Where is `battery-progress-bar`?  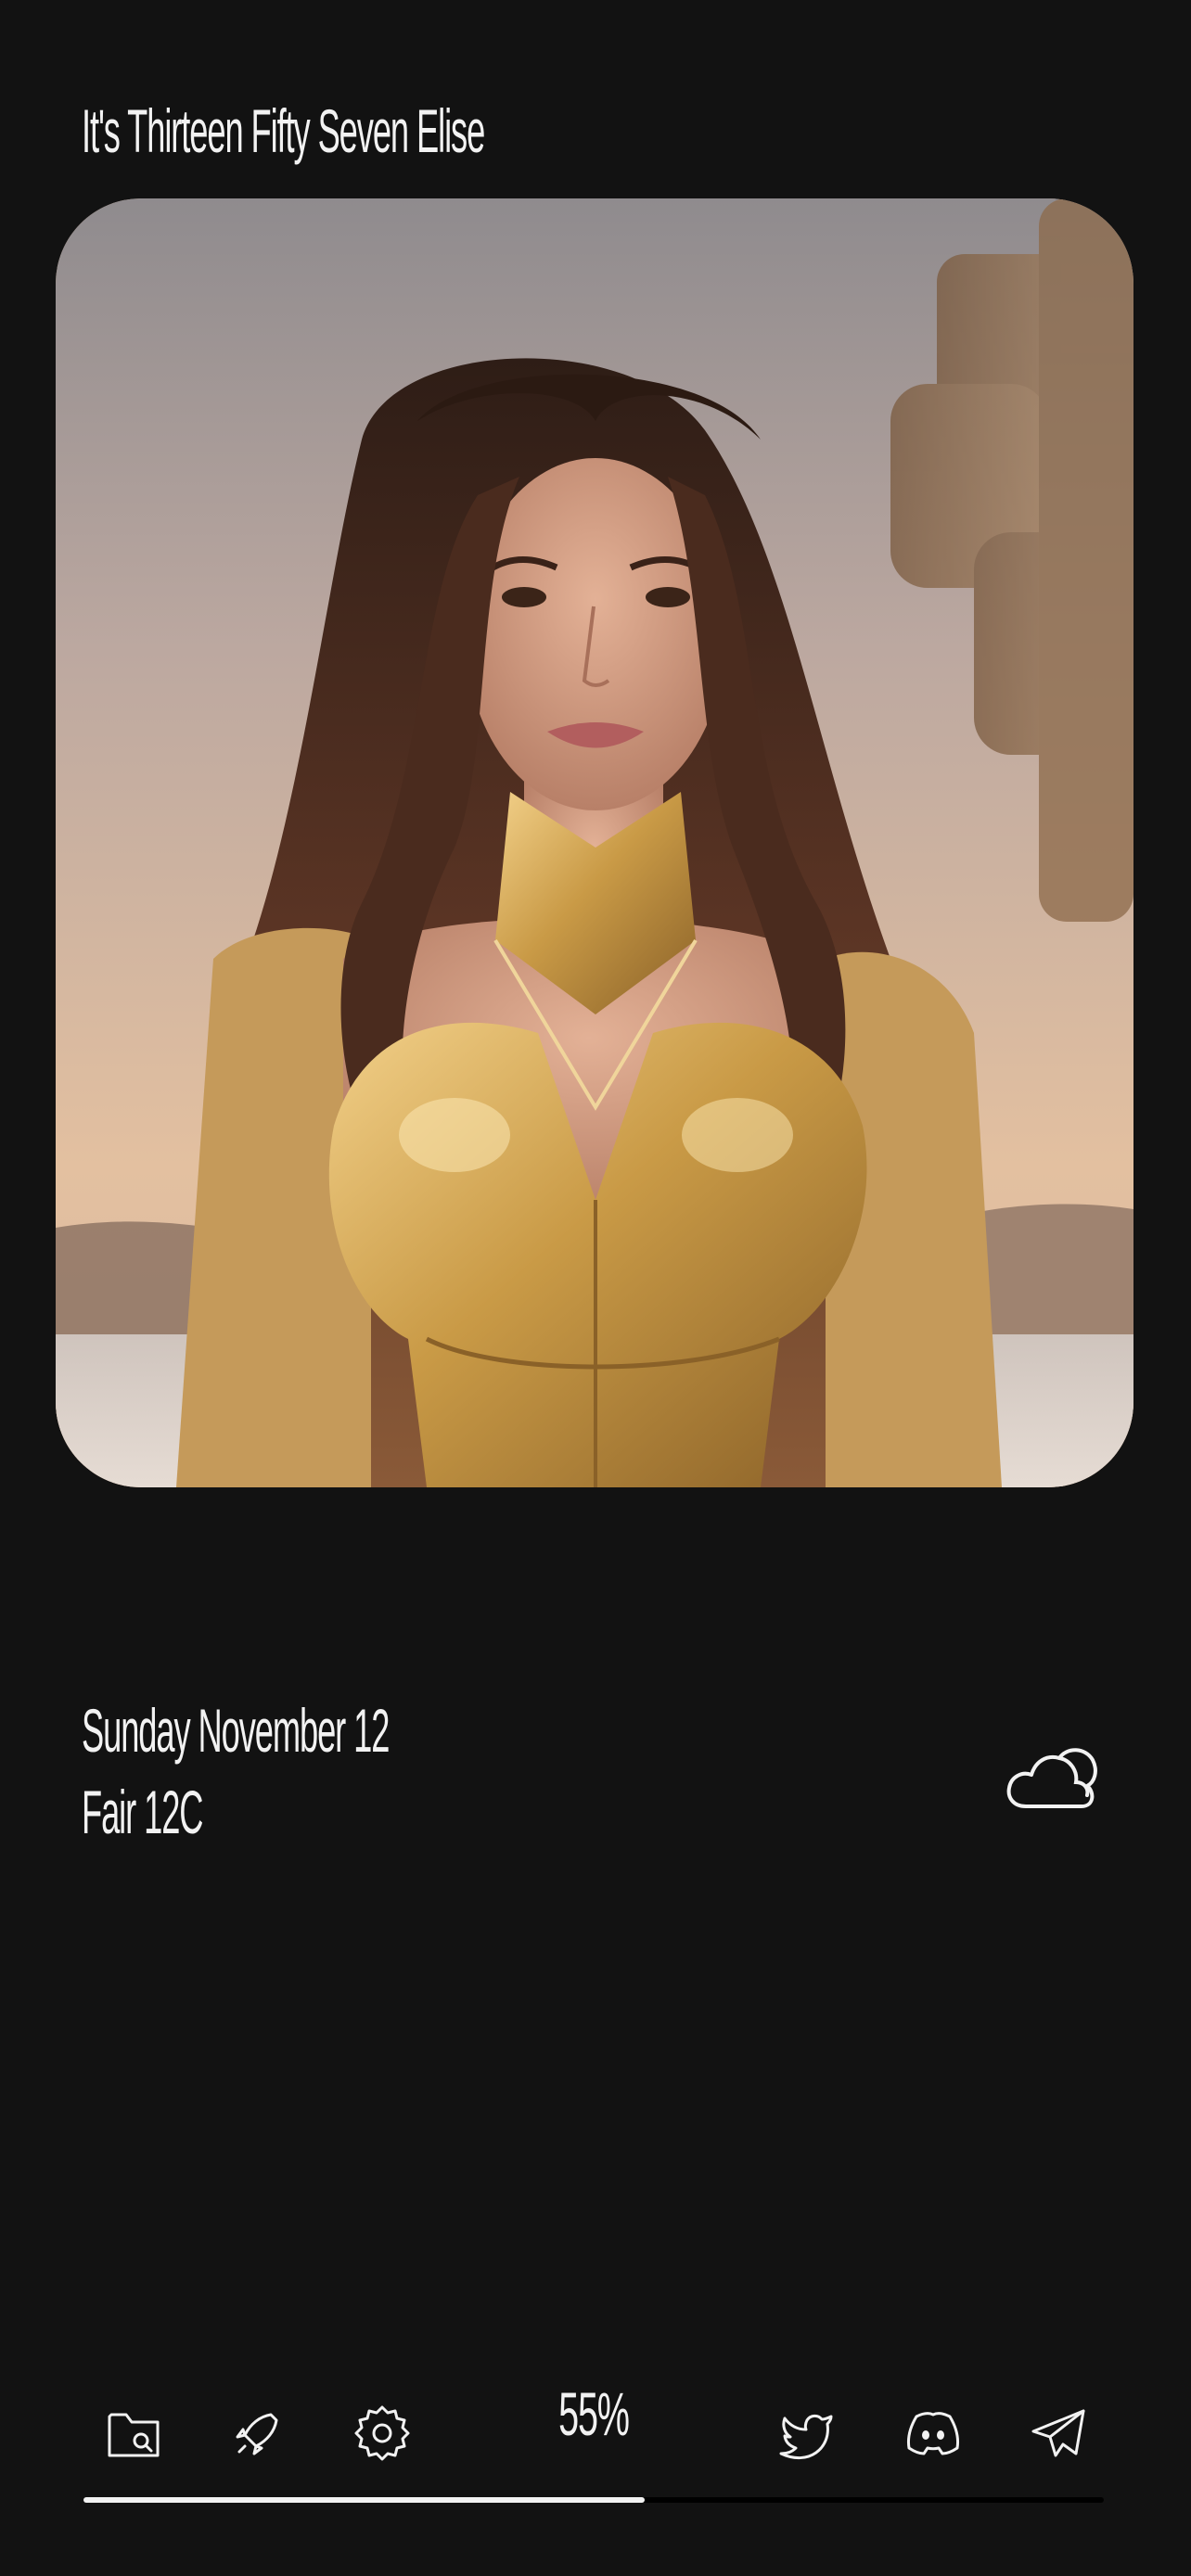
battery-progress-bar is located at coordinates (593, 2500).